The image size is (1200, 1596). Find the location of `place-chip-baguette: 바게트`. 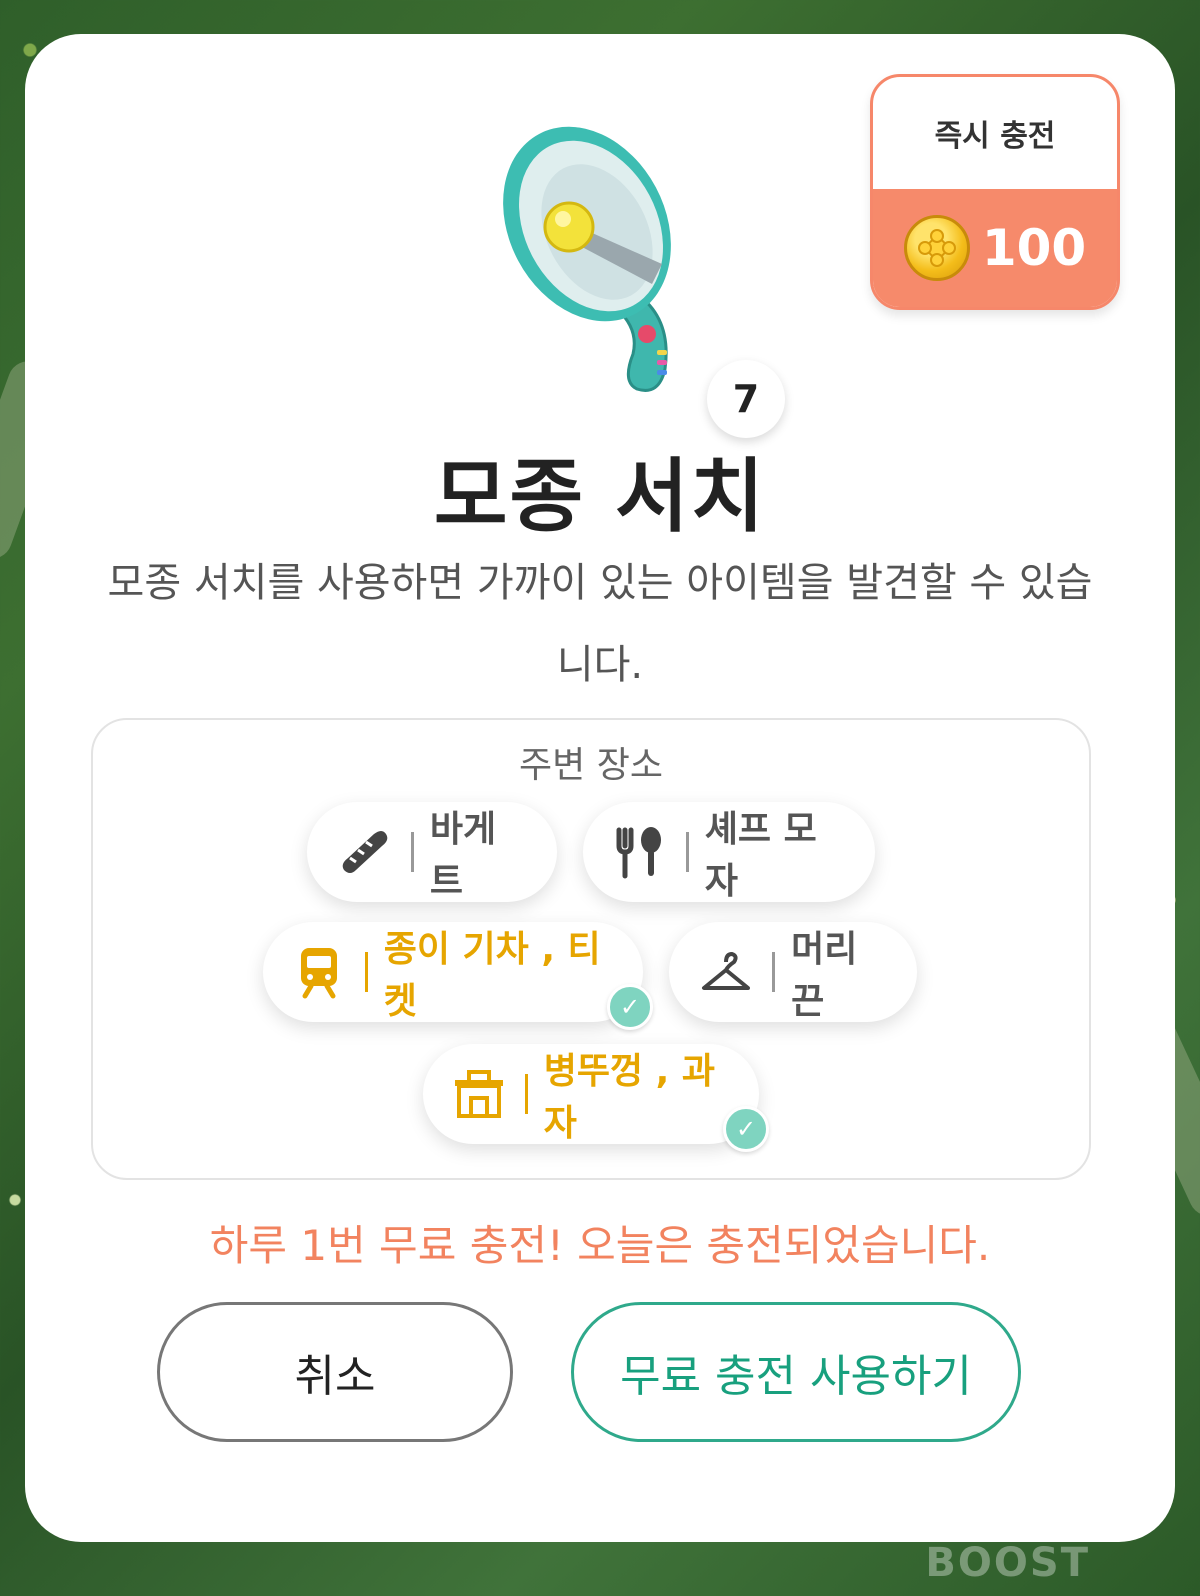

place-chip-baguette: 바게트 is located at coordinates (432, 852).